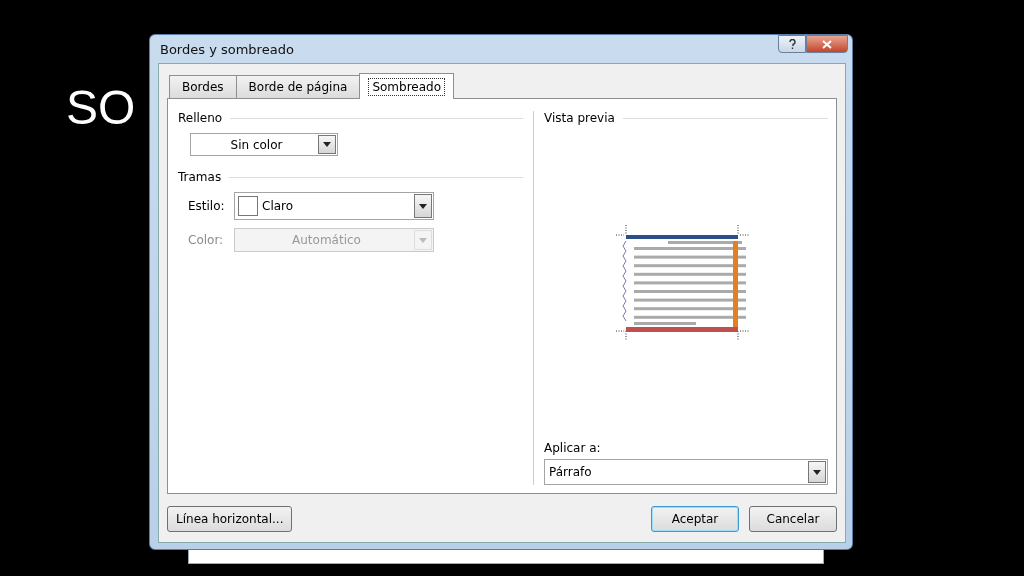 The height and width of the screenshot is (576, 1024). I want to click on dropdown: Claro, so click(334, 206).